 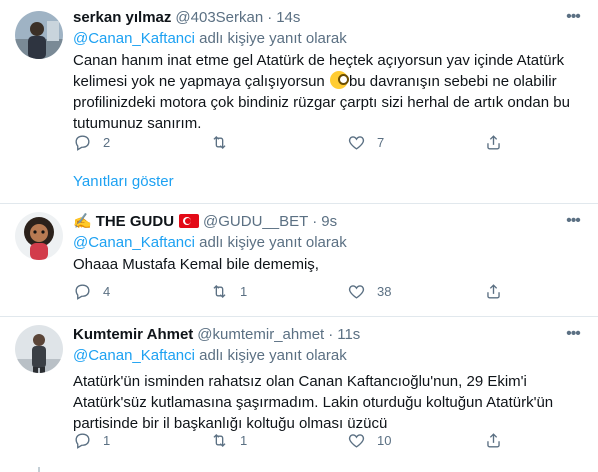 What do you see at coordinates (381, 142) in the screenshot?
I see `like-count: 7` at bounding box center [381, 142].